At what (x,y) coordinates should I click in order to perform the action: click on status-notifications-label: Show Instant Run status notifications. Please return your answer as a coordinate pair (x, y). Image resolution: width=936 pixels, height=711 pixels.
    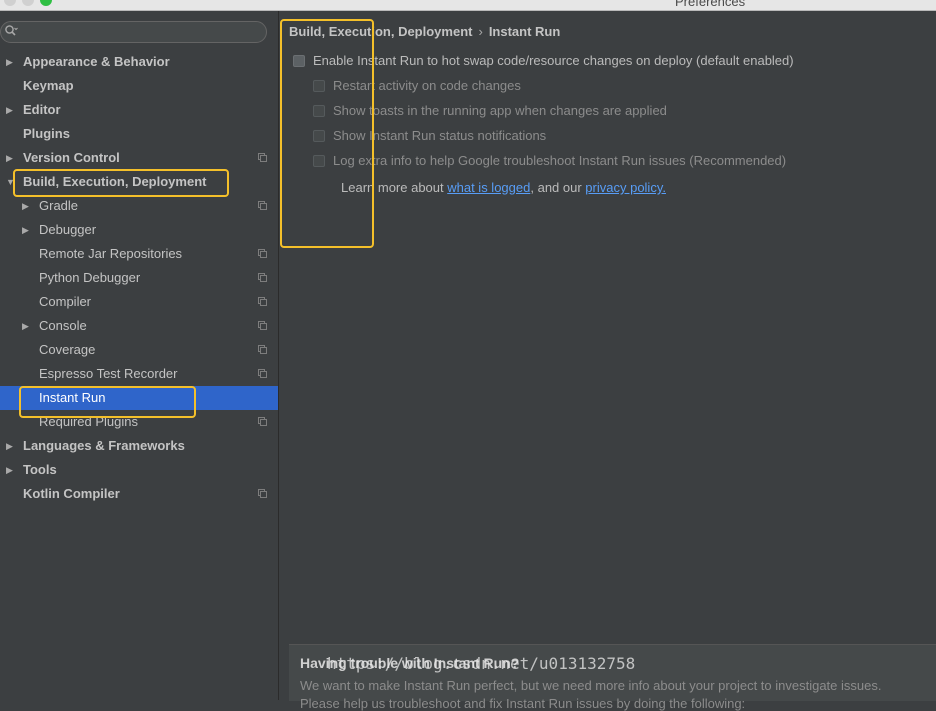
    Looking at the image, I should click on (440, 135).